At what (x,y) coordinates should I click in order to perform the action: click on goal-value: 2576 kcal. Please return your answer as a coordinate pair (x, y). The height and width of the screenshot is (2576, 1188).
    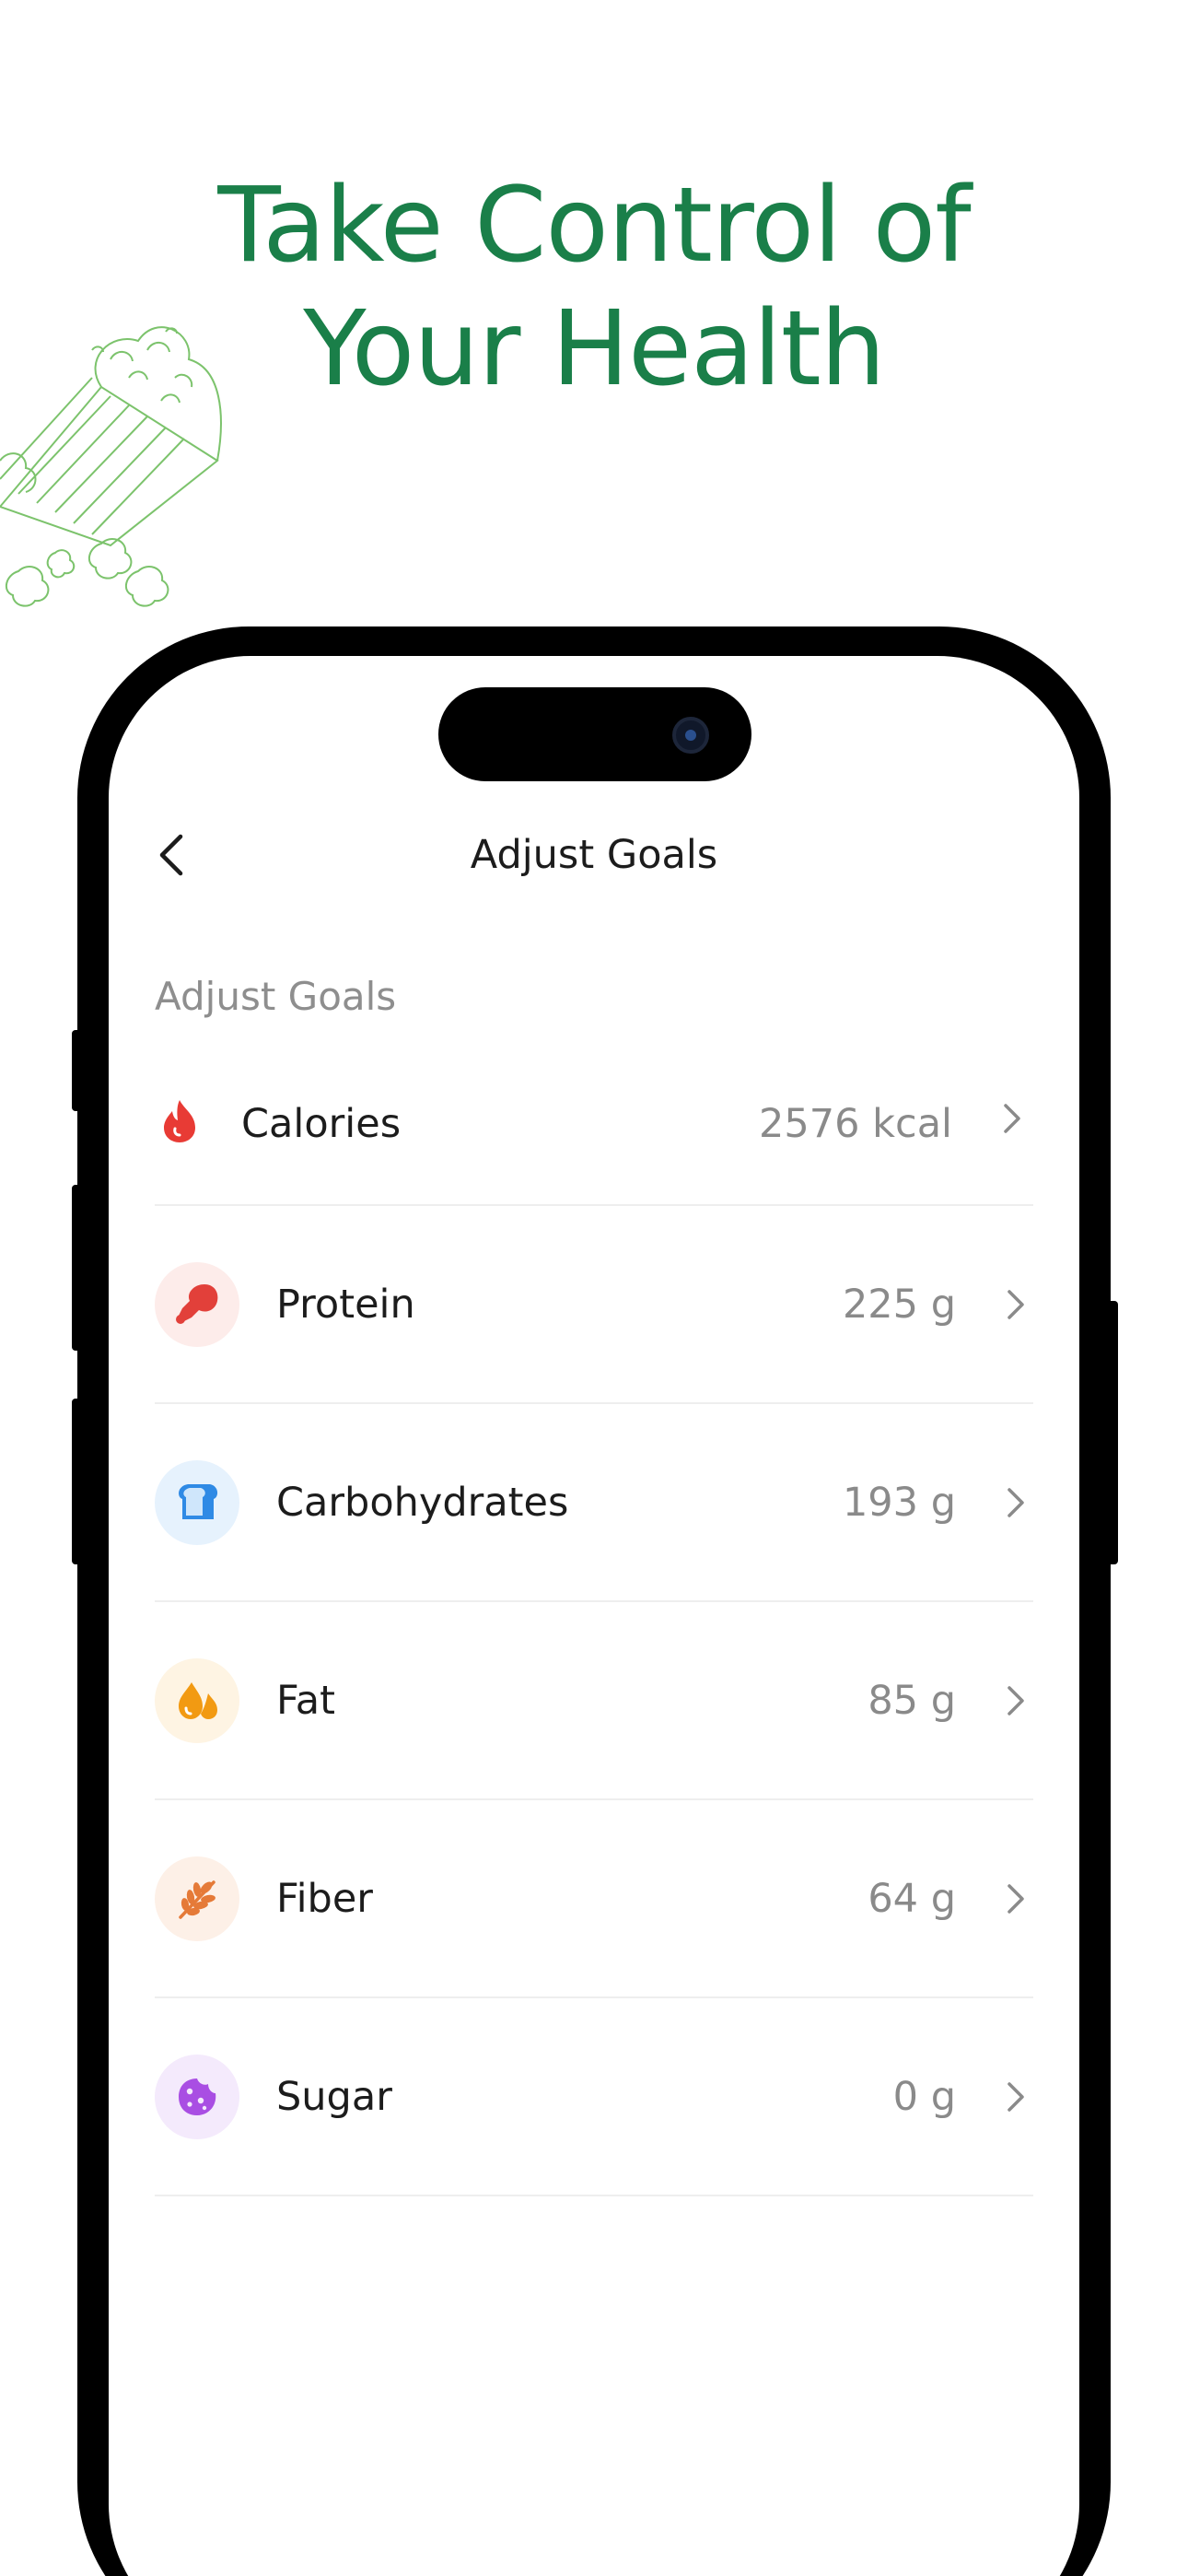
    Looking at the image, I should click on (855, 1124).